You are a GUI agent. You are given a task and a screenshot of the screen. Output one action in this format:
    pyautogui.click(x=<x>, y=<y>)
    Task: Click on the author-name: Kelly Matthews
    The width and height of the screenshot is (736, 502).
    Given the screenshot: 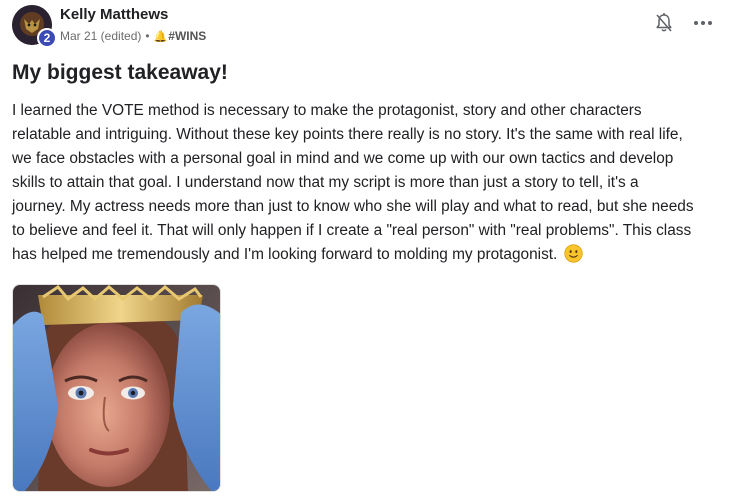 What is the action you would take?
    pyautogui.click(x=114, y=14)
    